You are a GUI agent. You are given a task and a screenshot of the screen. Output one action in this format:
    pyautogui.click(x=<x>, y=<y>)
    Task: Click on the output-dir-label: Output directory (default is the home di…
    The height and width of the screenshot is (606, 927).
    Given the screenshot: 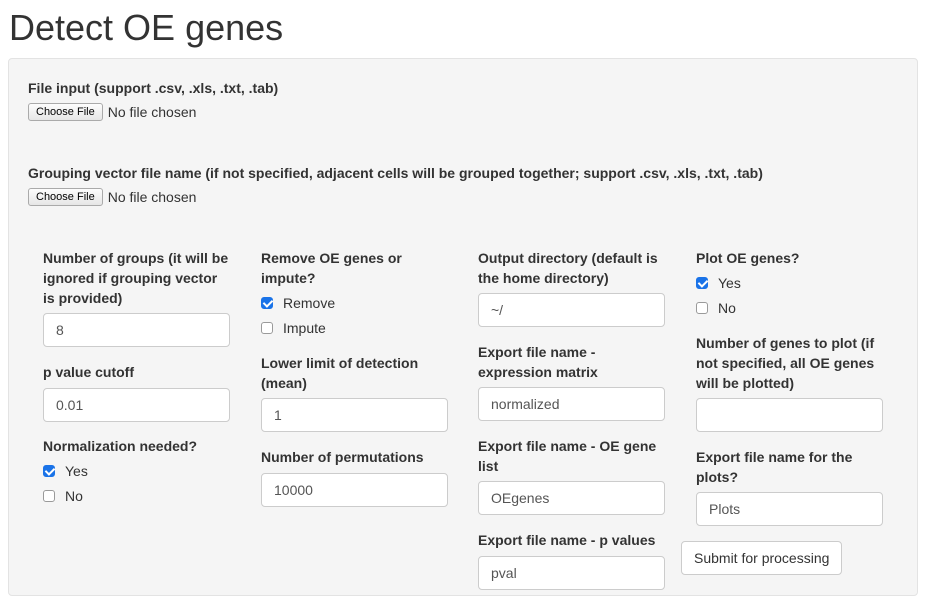 What is the action you would take?
    pyautogui.click(x=568, y=268)
    